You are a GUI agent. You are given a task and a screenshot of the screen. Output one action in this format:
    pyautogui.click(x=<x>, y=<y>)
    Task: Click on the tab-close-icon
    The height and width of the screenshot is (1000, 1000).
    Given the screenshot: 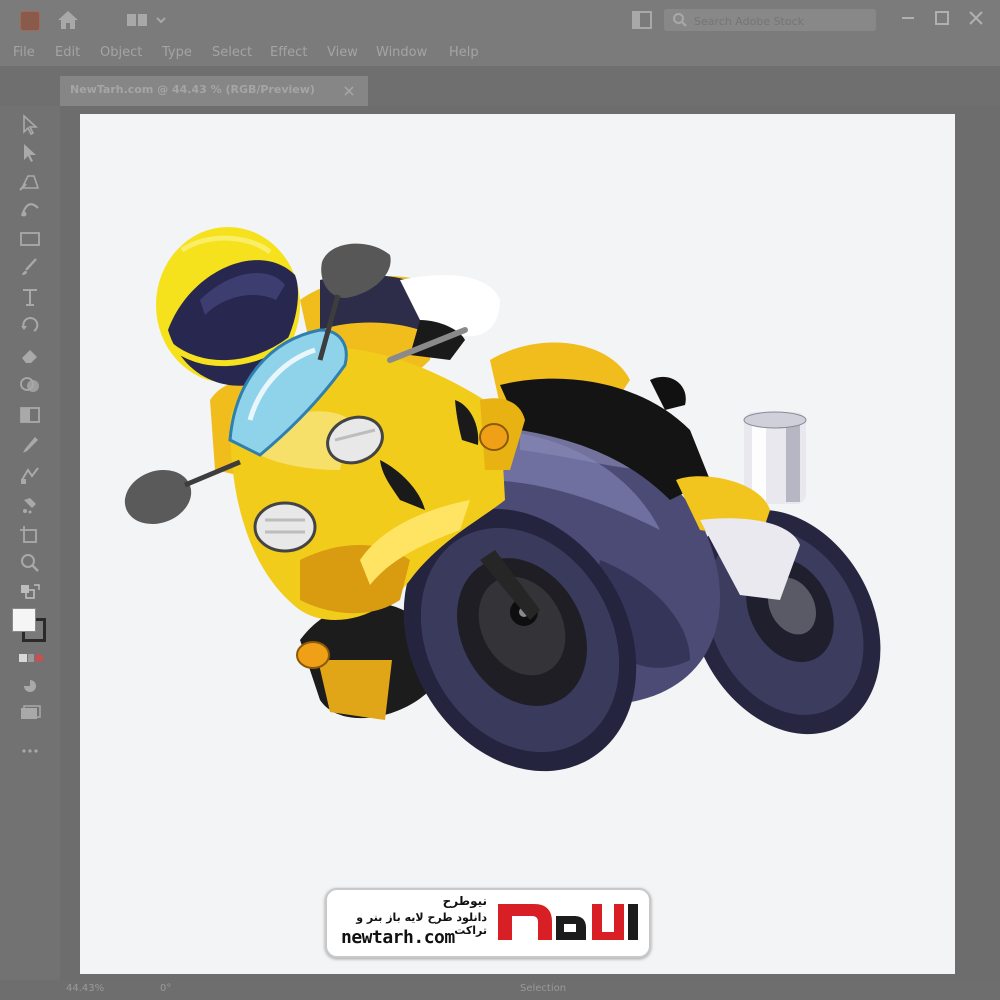 What is the action you would take?
    pyautogui.click(x=349, y=91)
    